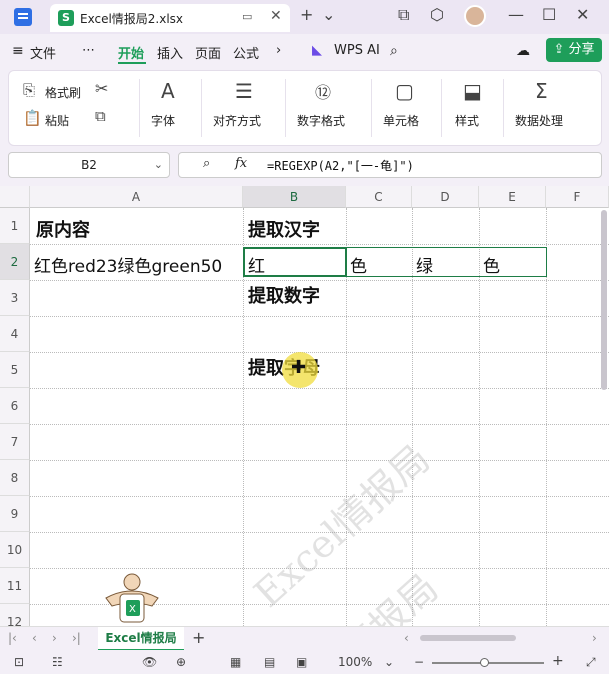 The width and height of the screenshot is (609, 674). What do you see at coordinates (301, 662) in the screenshot?
I see `page-break-icon: ▣` at bounding box center [301, 662].